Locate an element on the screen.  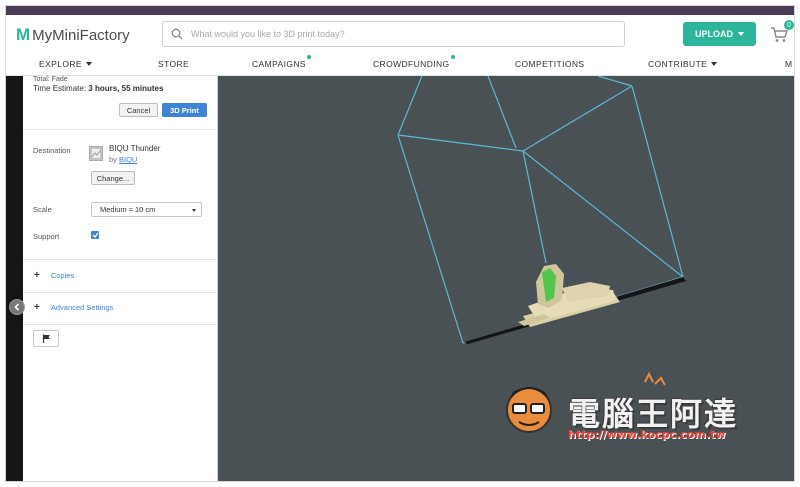
nav-competitions: COMPETITIONS is located at coordinates (550, 64).